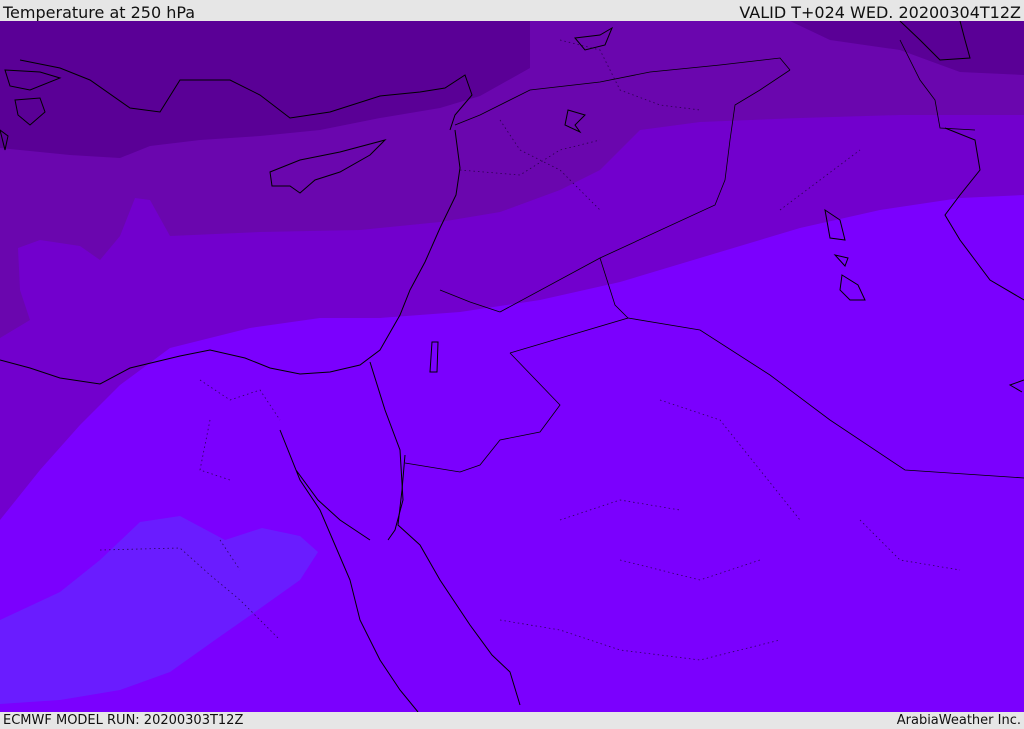  Describe the element at coordinates (958, 720) in the screenshot. I see `credit: ArabiaWeather Inc.` at that location.